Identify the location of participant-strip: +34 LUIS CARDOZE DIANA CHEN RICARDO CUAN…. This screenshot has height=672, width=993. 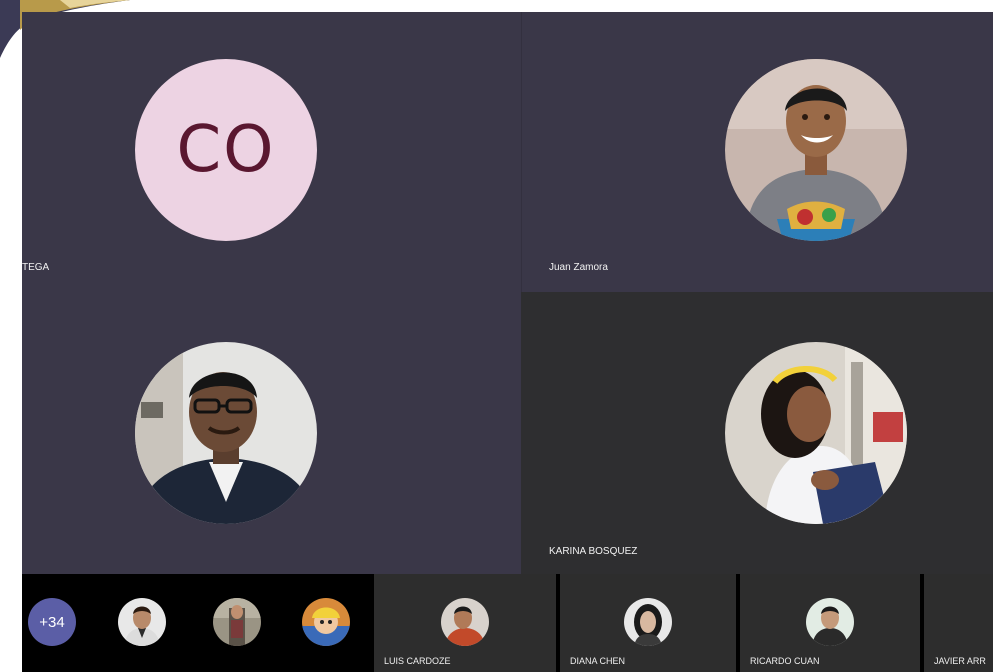
(507, 623).